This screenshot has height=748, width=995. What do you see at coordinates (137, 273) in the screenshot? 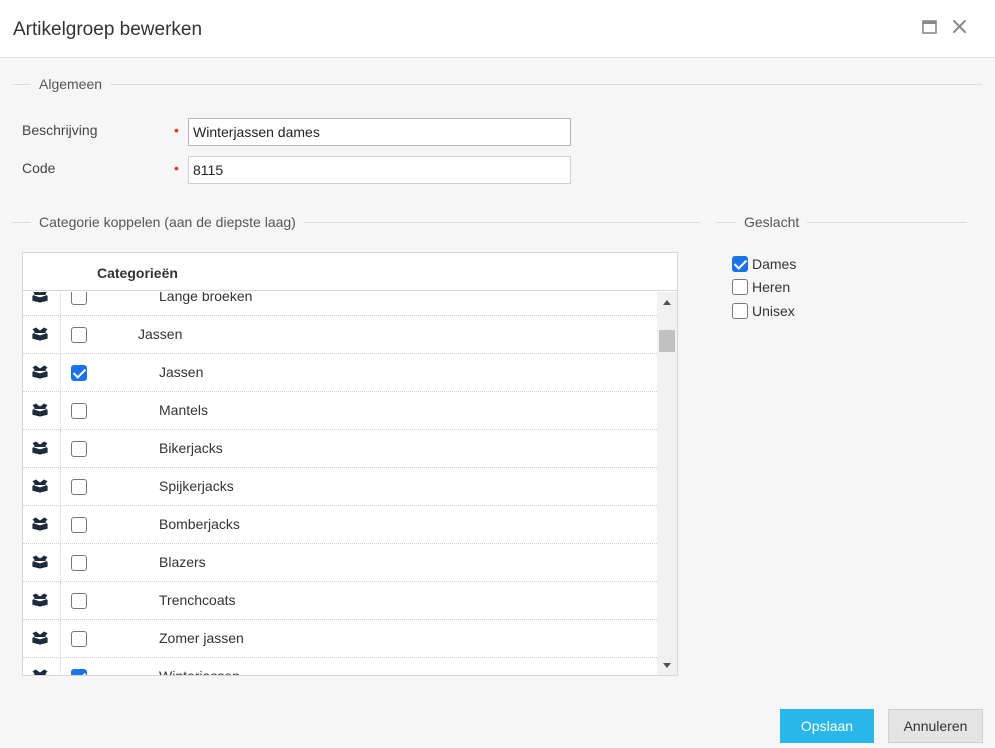
I see `column-header-categories: Categorieën` at bounding box center [137, 273].